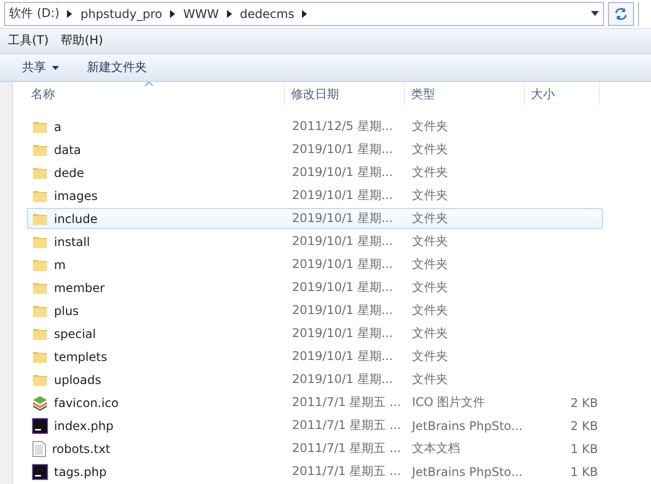 The height and width of the screenshot is (484, 651). I want to click on refresh-button, so click(621, 14).